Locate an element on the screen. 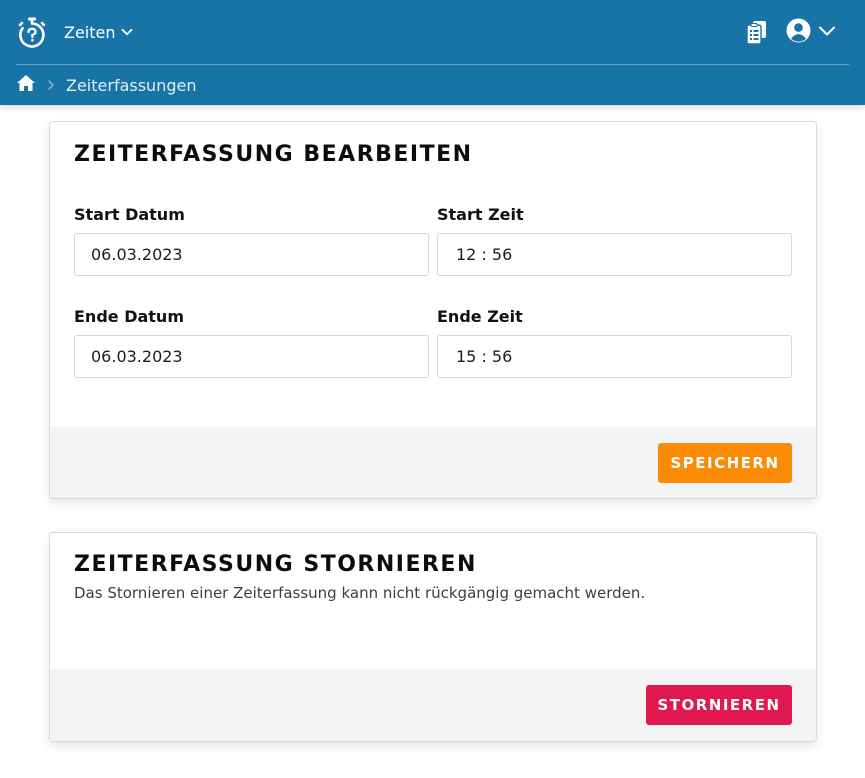 The image size is (865, 778). cancel-entry-button: STORNIEREN is located at coordinates (719, 705).